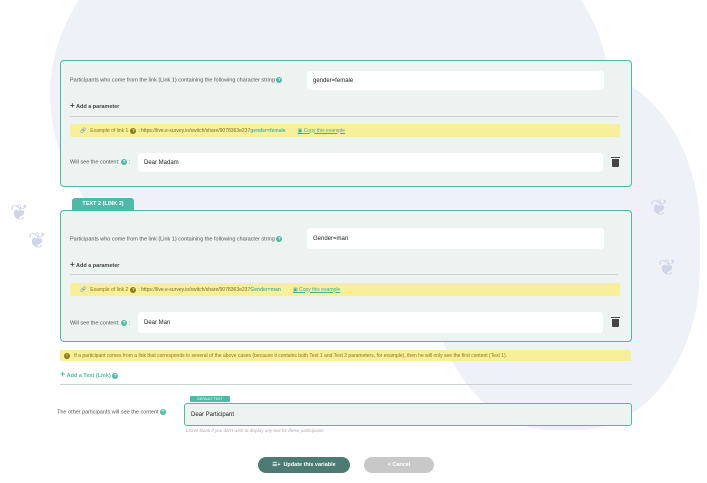 This screenshot has width=707, height=483. Describe the element at coordinates (455, 238) in the screenshot. I see `text-2-param-input: Gender=man` at that location.